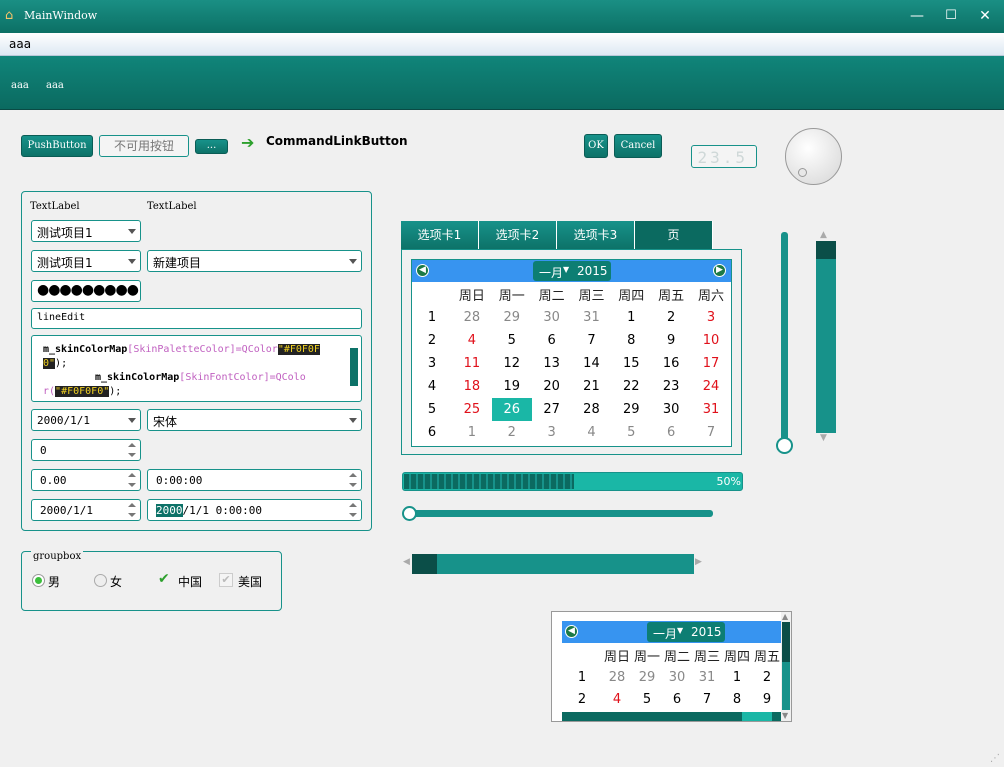 The height and width of the screenshot is (767, 1004). I want to click on calendar-day: 15, so click(631, 363).